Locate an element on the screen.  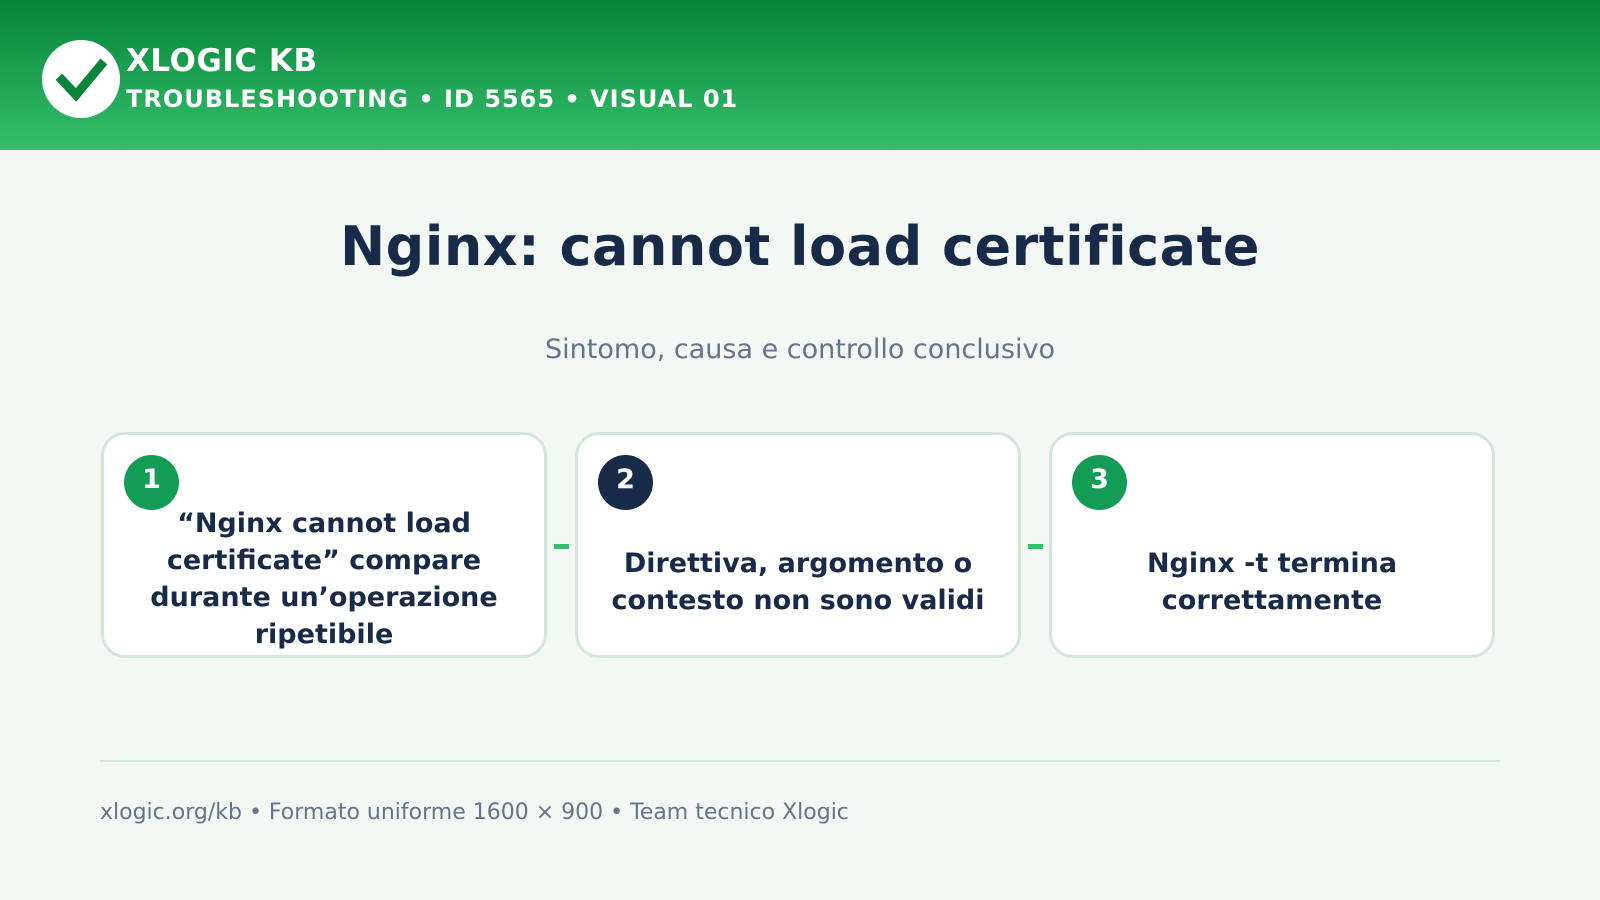
step-text: Nginx -t termina correttamente is located at coordinates (1272, 582).